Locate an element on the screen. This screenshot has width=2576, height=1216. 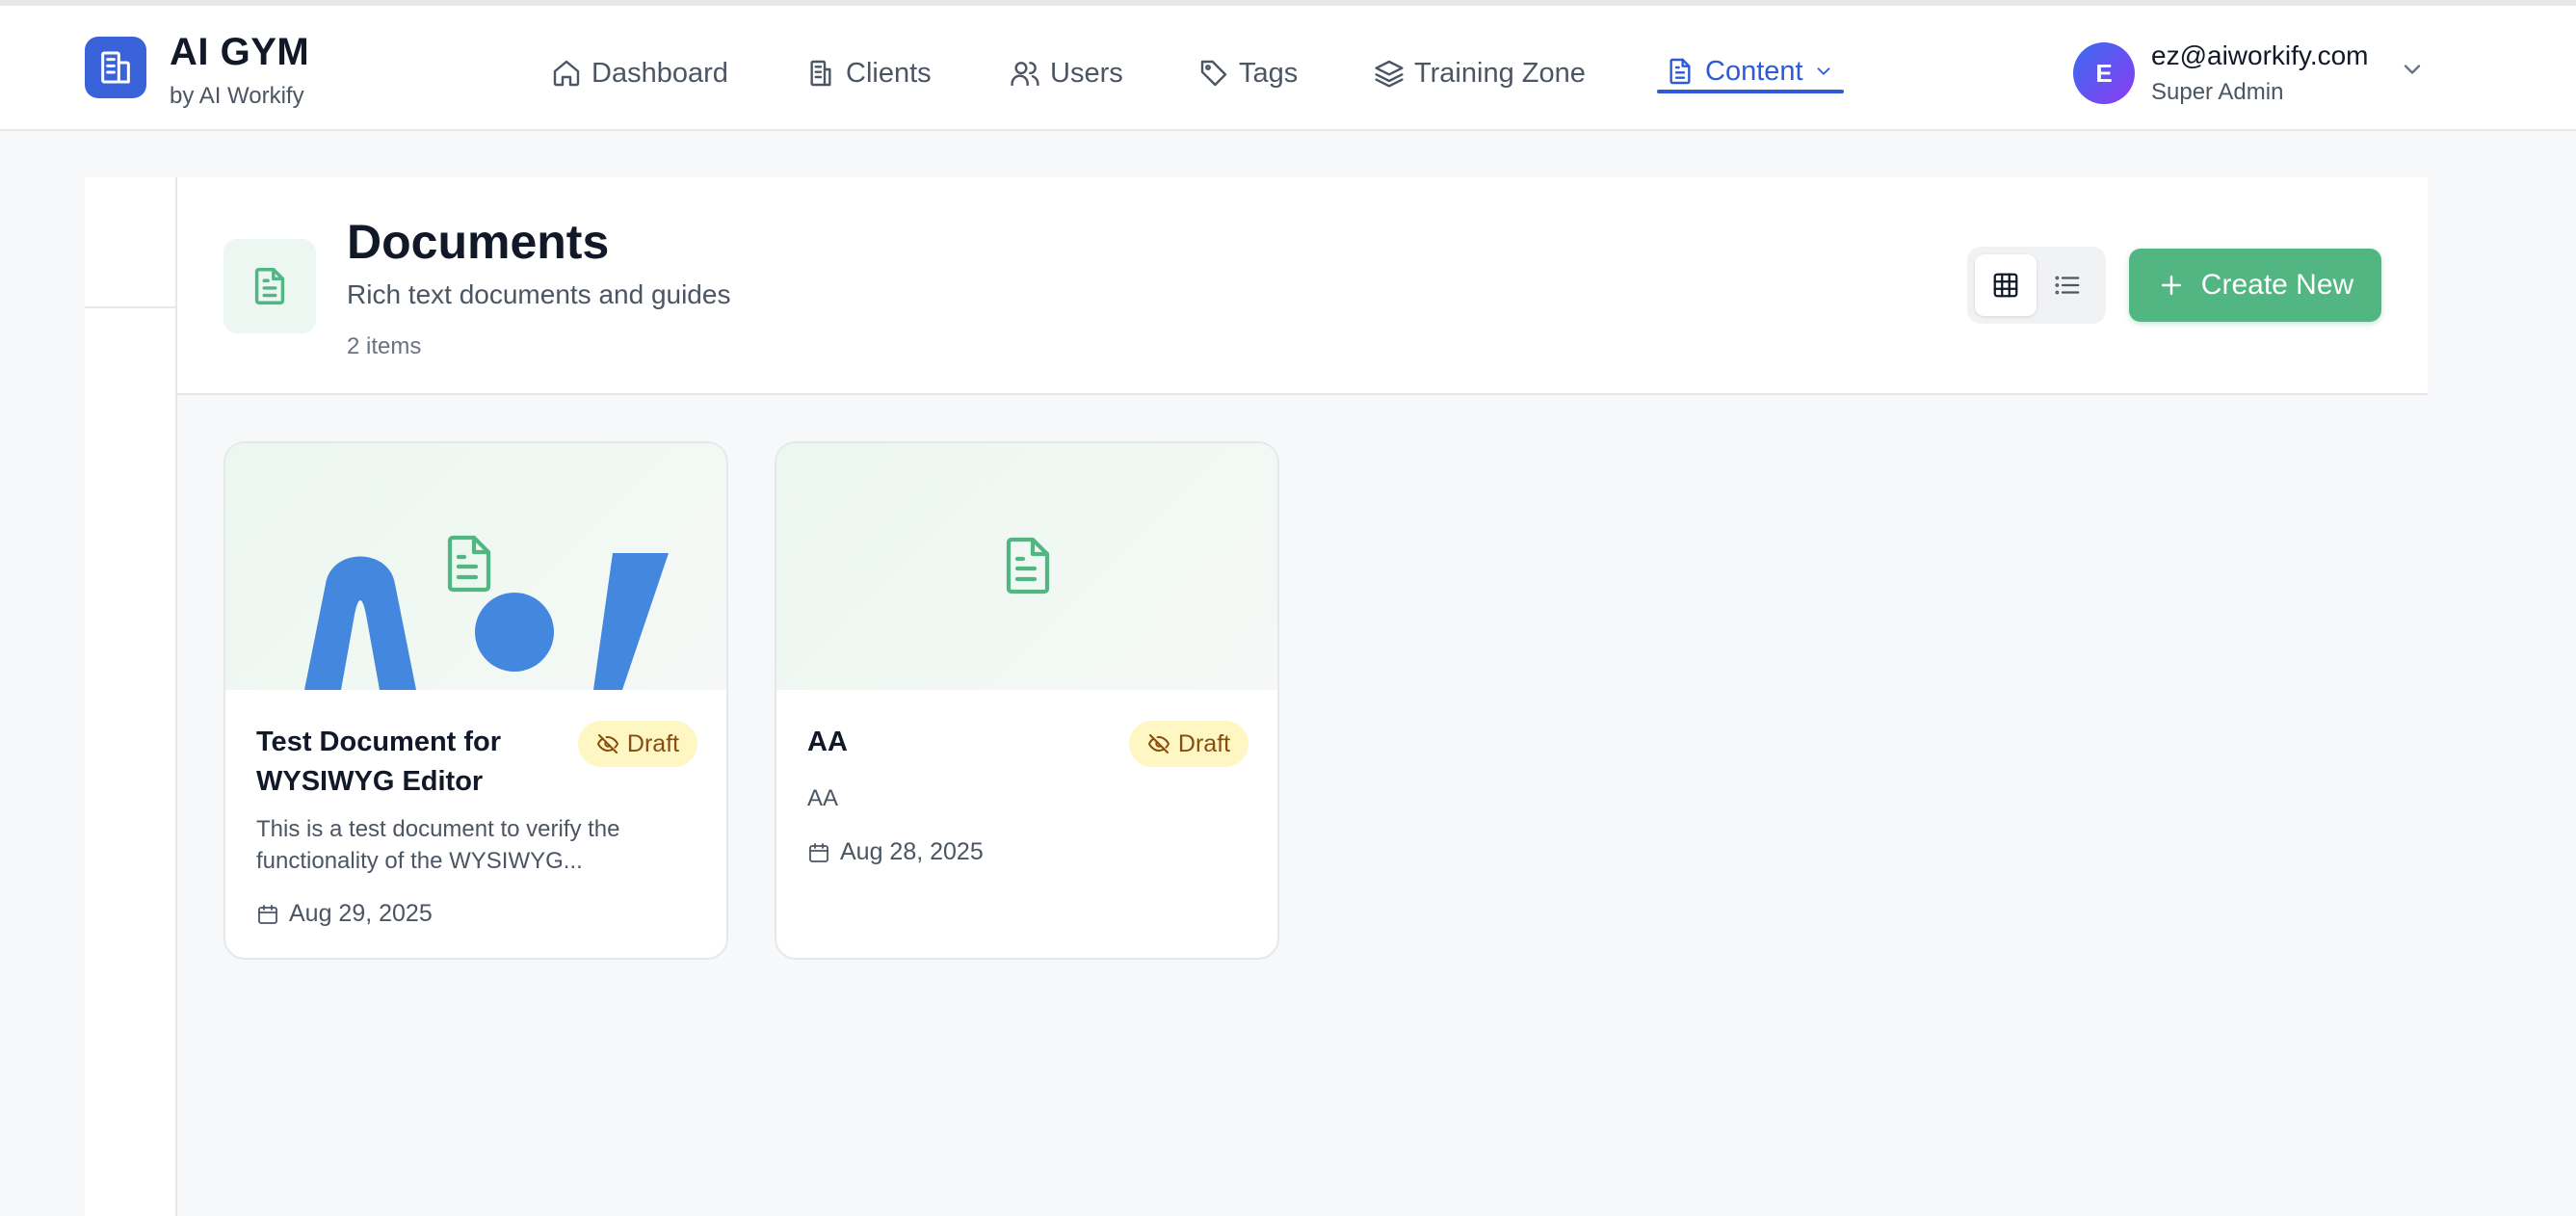
layers-icon is located at coordinates (1389, 74).